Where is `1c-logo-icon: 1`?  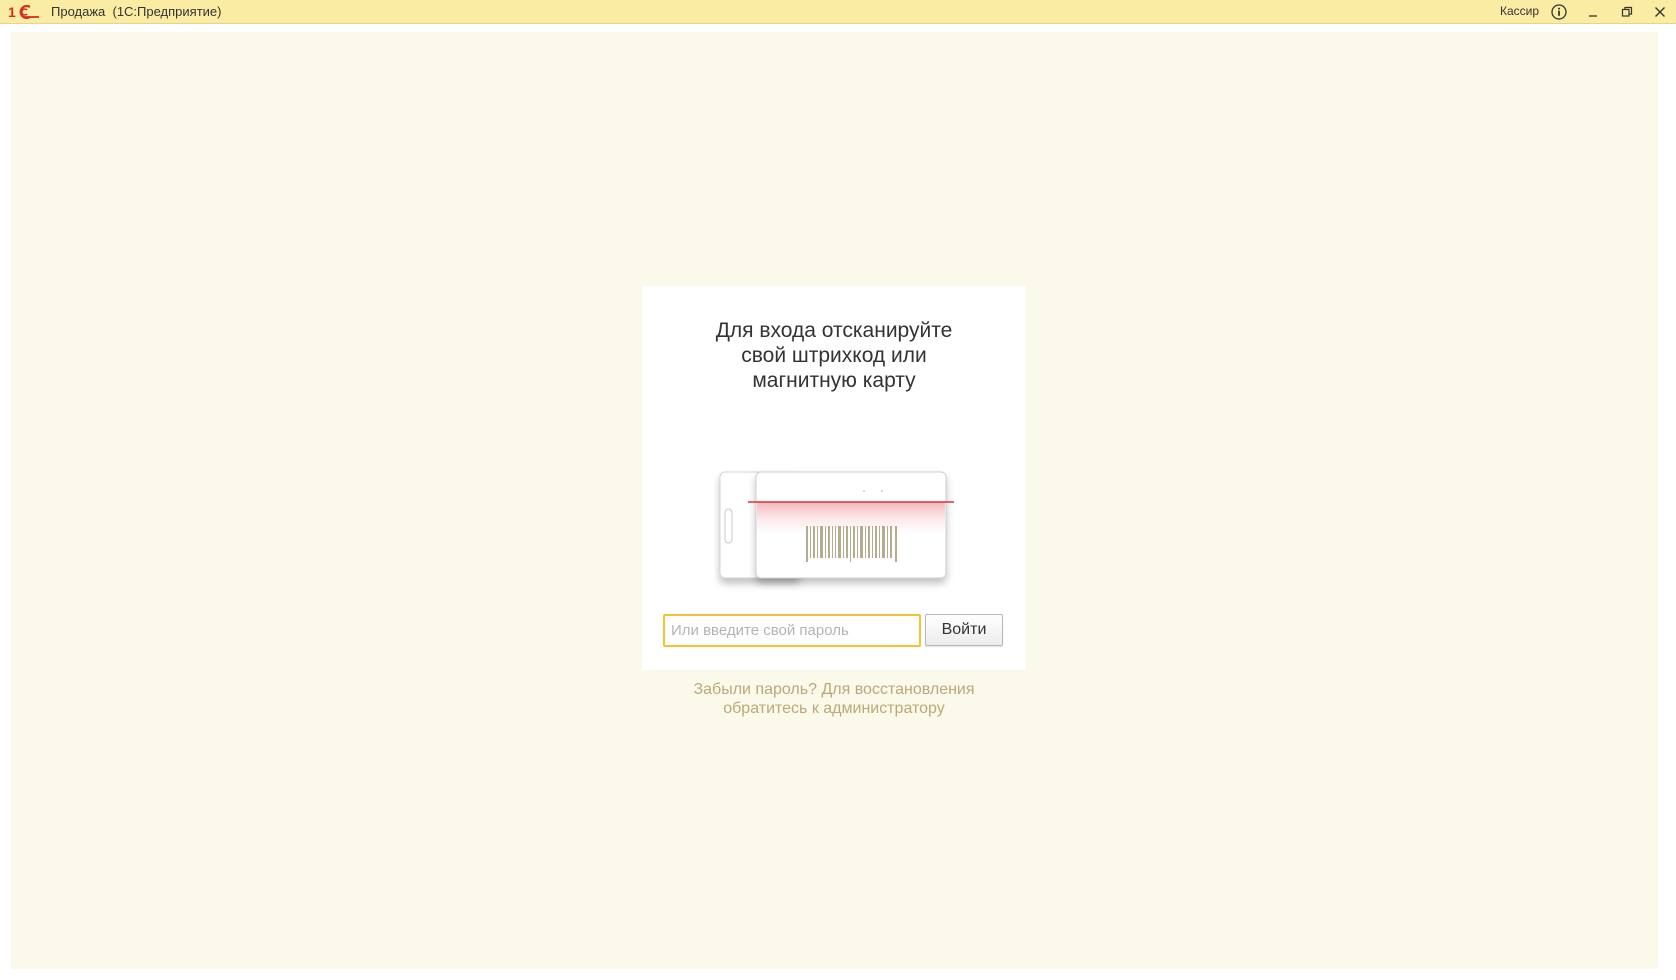 1c-logo-icon: 1 is located at coordinates (23, 12).